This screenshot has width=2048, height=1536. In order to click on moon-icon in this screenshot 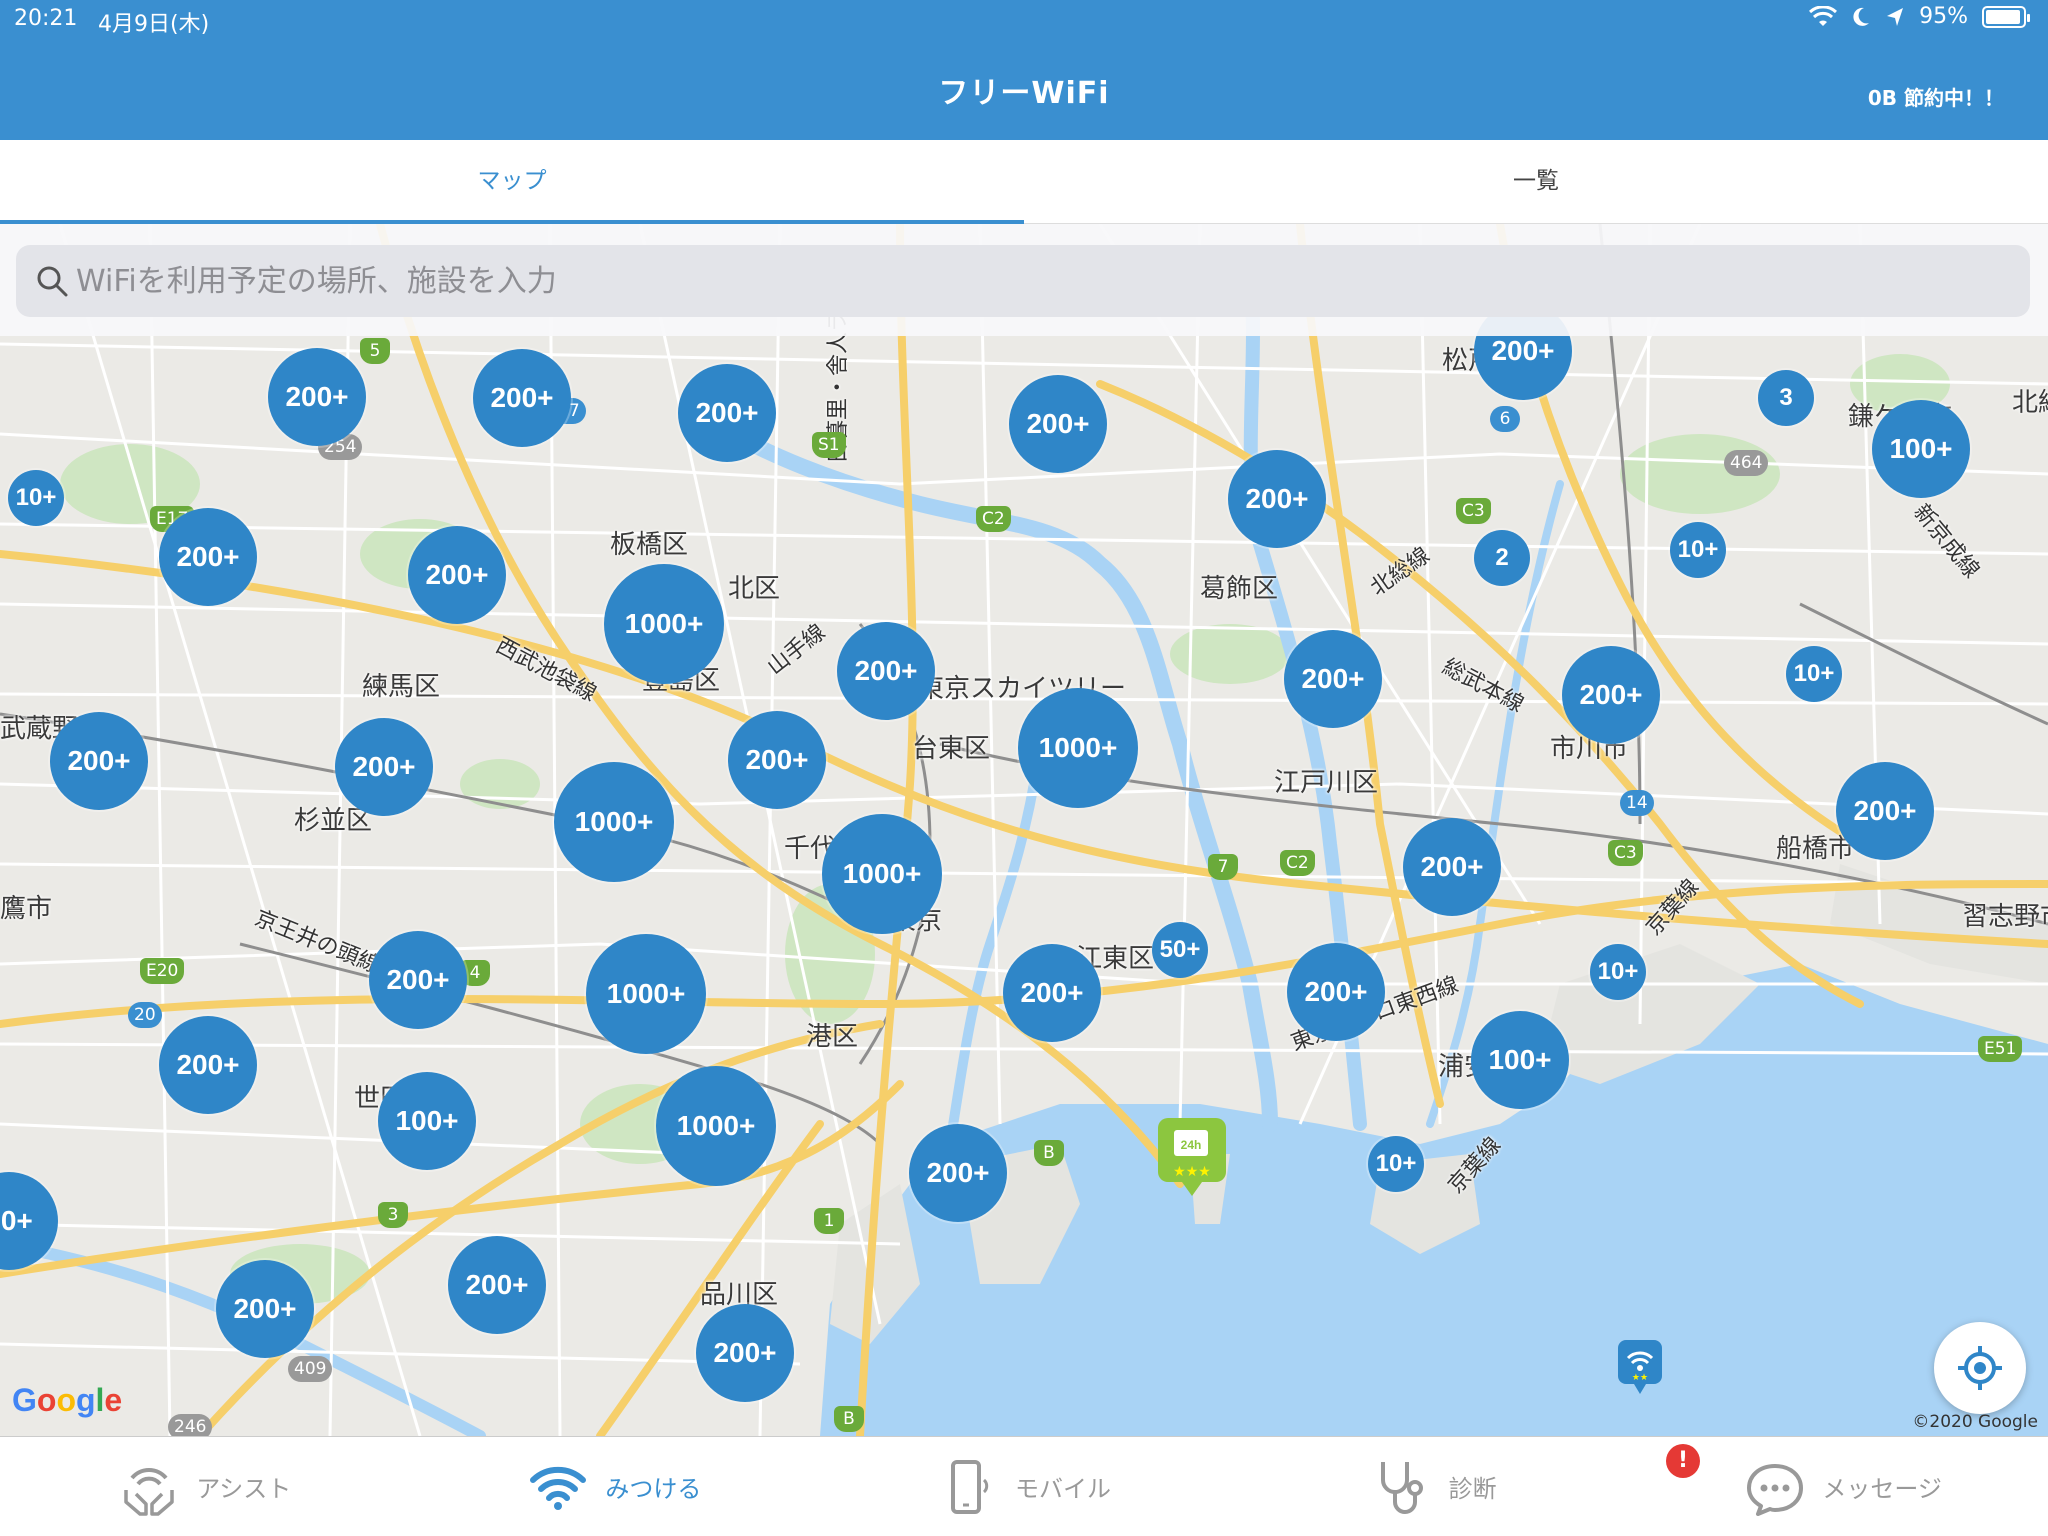, I will do `click(1861, 16)`.